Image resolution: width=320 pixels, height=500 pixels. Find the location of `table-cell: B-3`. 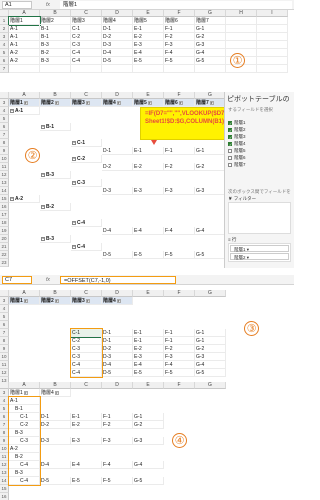

table-cell: B-3 is located at coordinates (55, 45).